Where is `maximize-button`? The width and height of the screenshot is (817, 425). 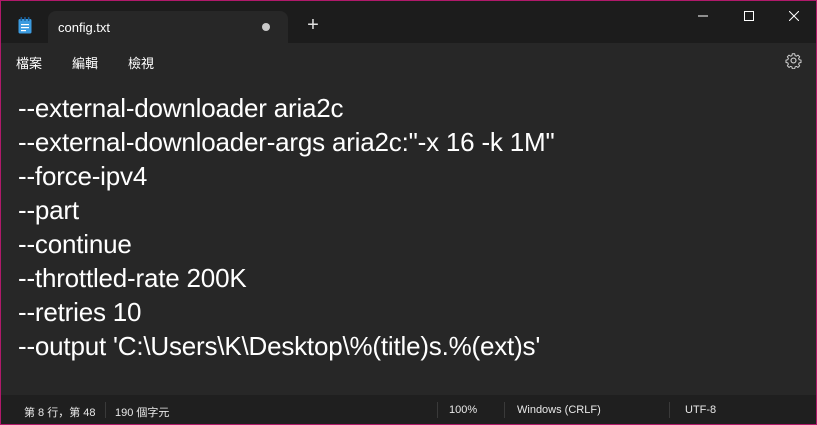
maximize-button is located at coordinates (749, 16).